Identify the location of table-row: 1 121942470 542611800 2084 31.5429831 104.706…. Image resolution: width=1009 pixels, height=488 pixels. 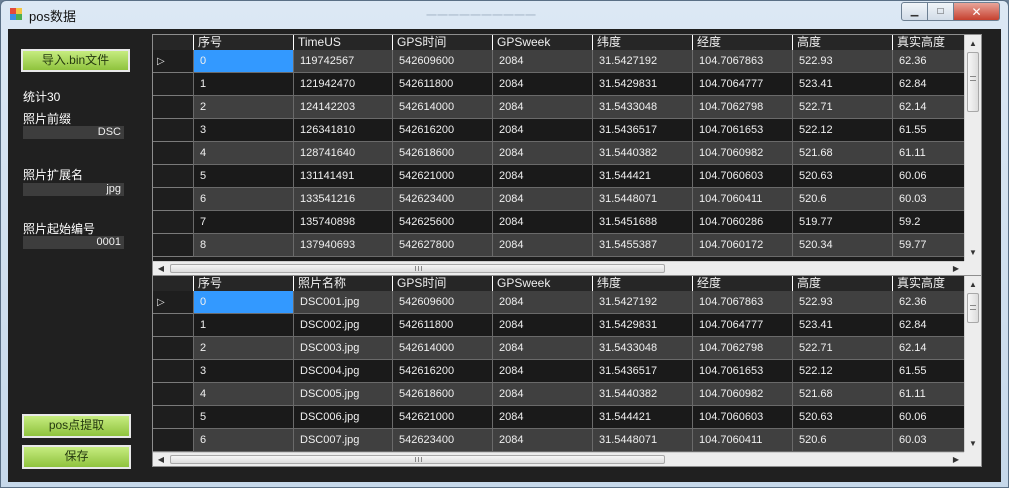
(562, 84).